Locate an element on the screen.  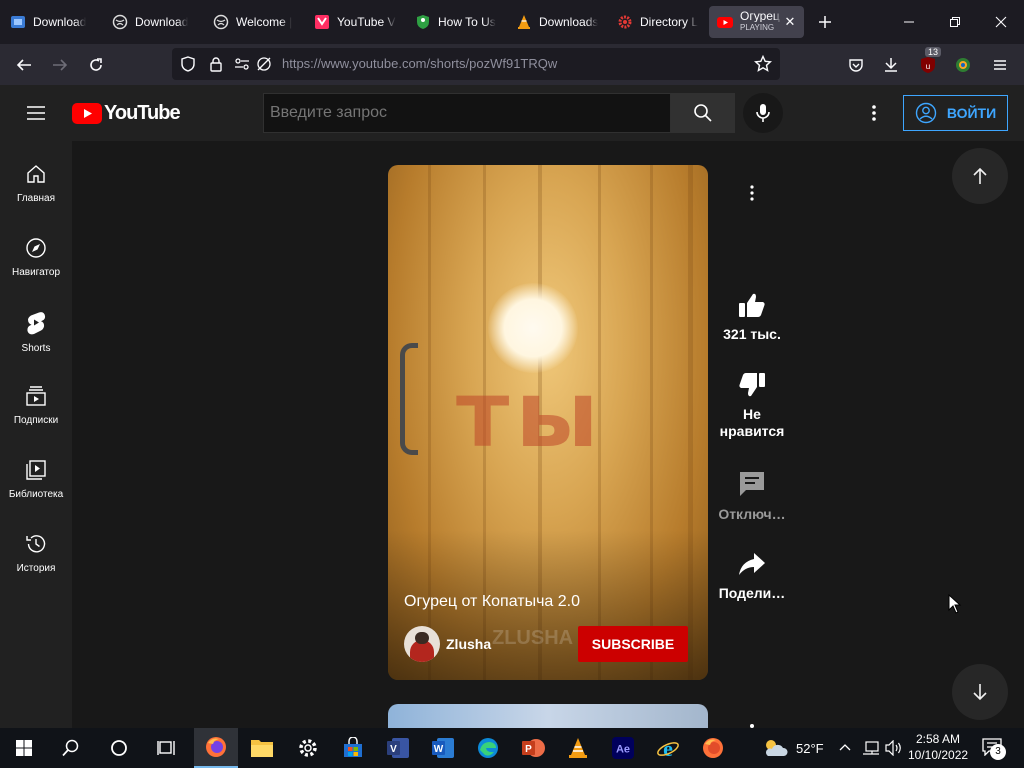
tracking-shield-icon is located at coordinates (188, 64).